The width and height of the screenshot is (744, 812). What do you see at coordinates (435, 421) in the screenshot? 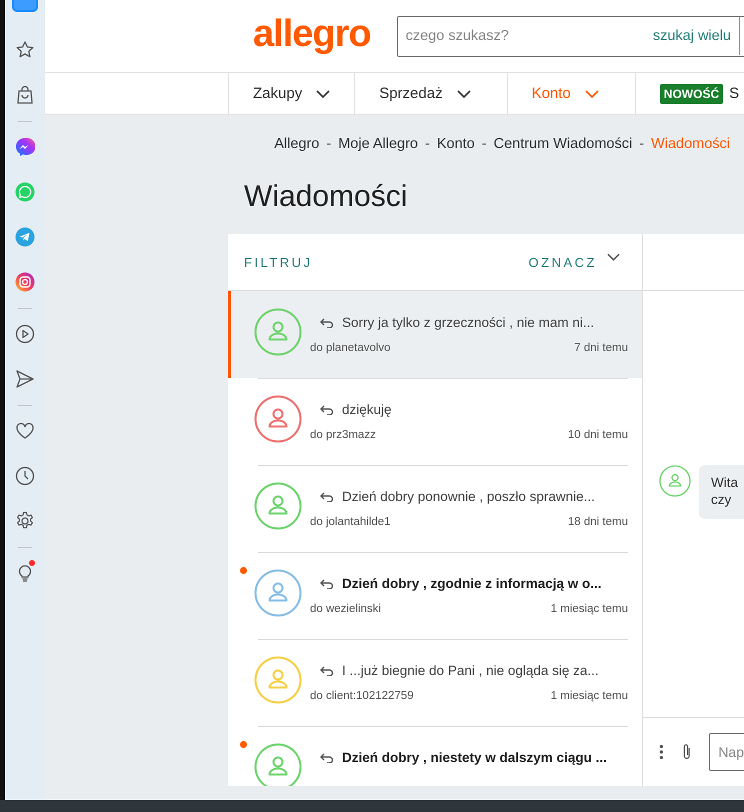
I see `conversation-item: dziękuję do prz3mazz 10 dni temu` at bounding box center [435, 421].